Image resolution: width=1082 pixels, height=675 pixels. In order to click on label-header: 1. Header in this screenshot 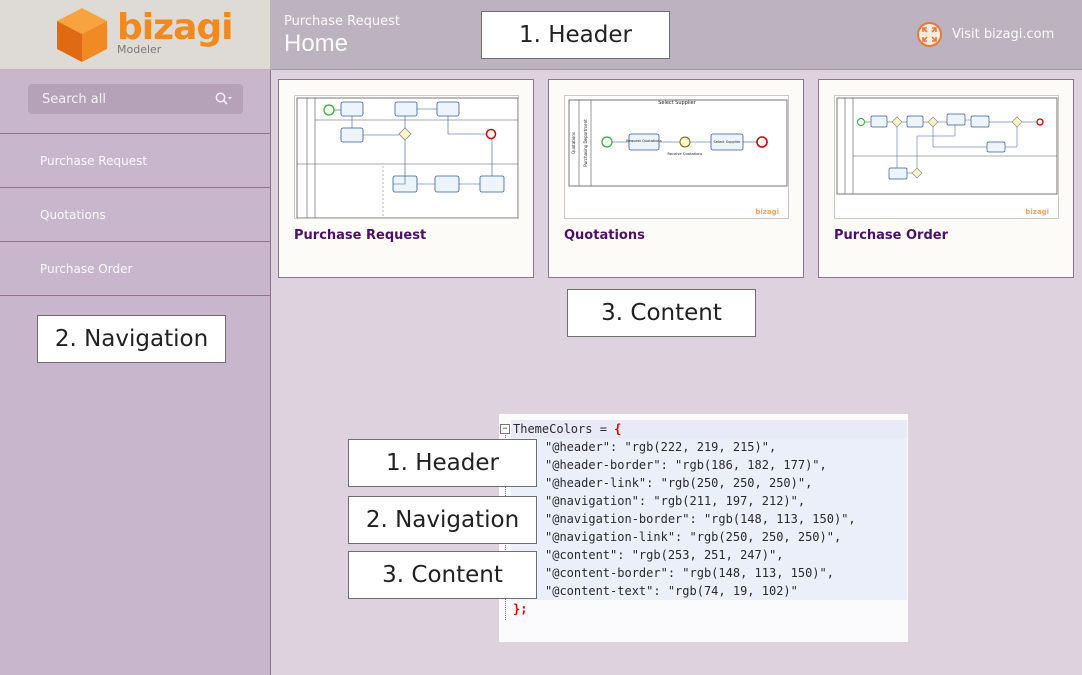, I will do `click(575, 35)`.